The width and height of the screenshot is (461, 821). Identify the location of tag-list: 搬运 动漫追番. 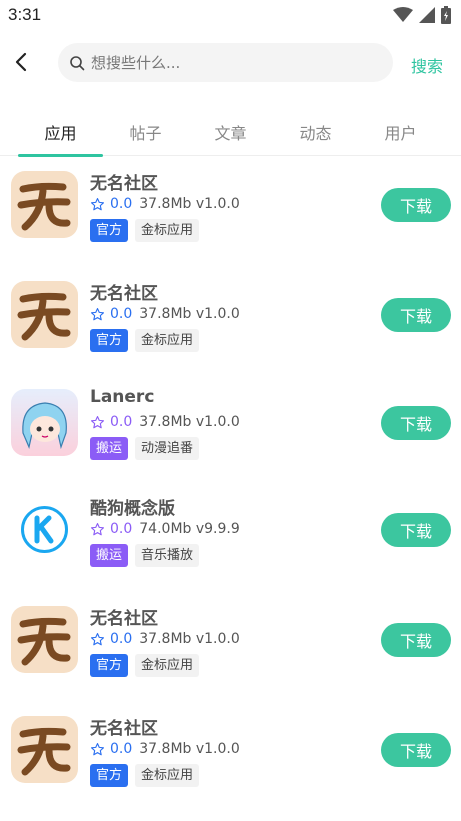
(145, 448).